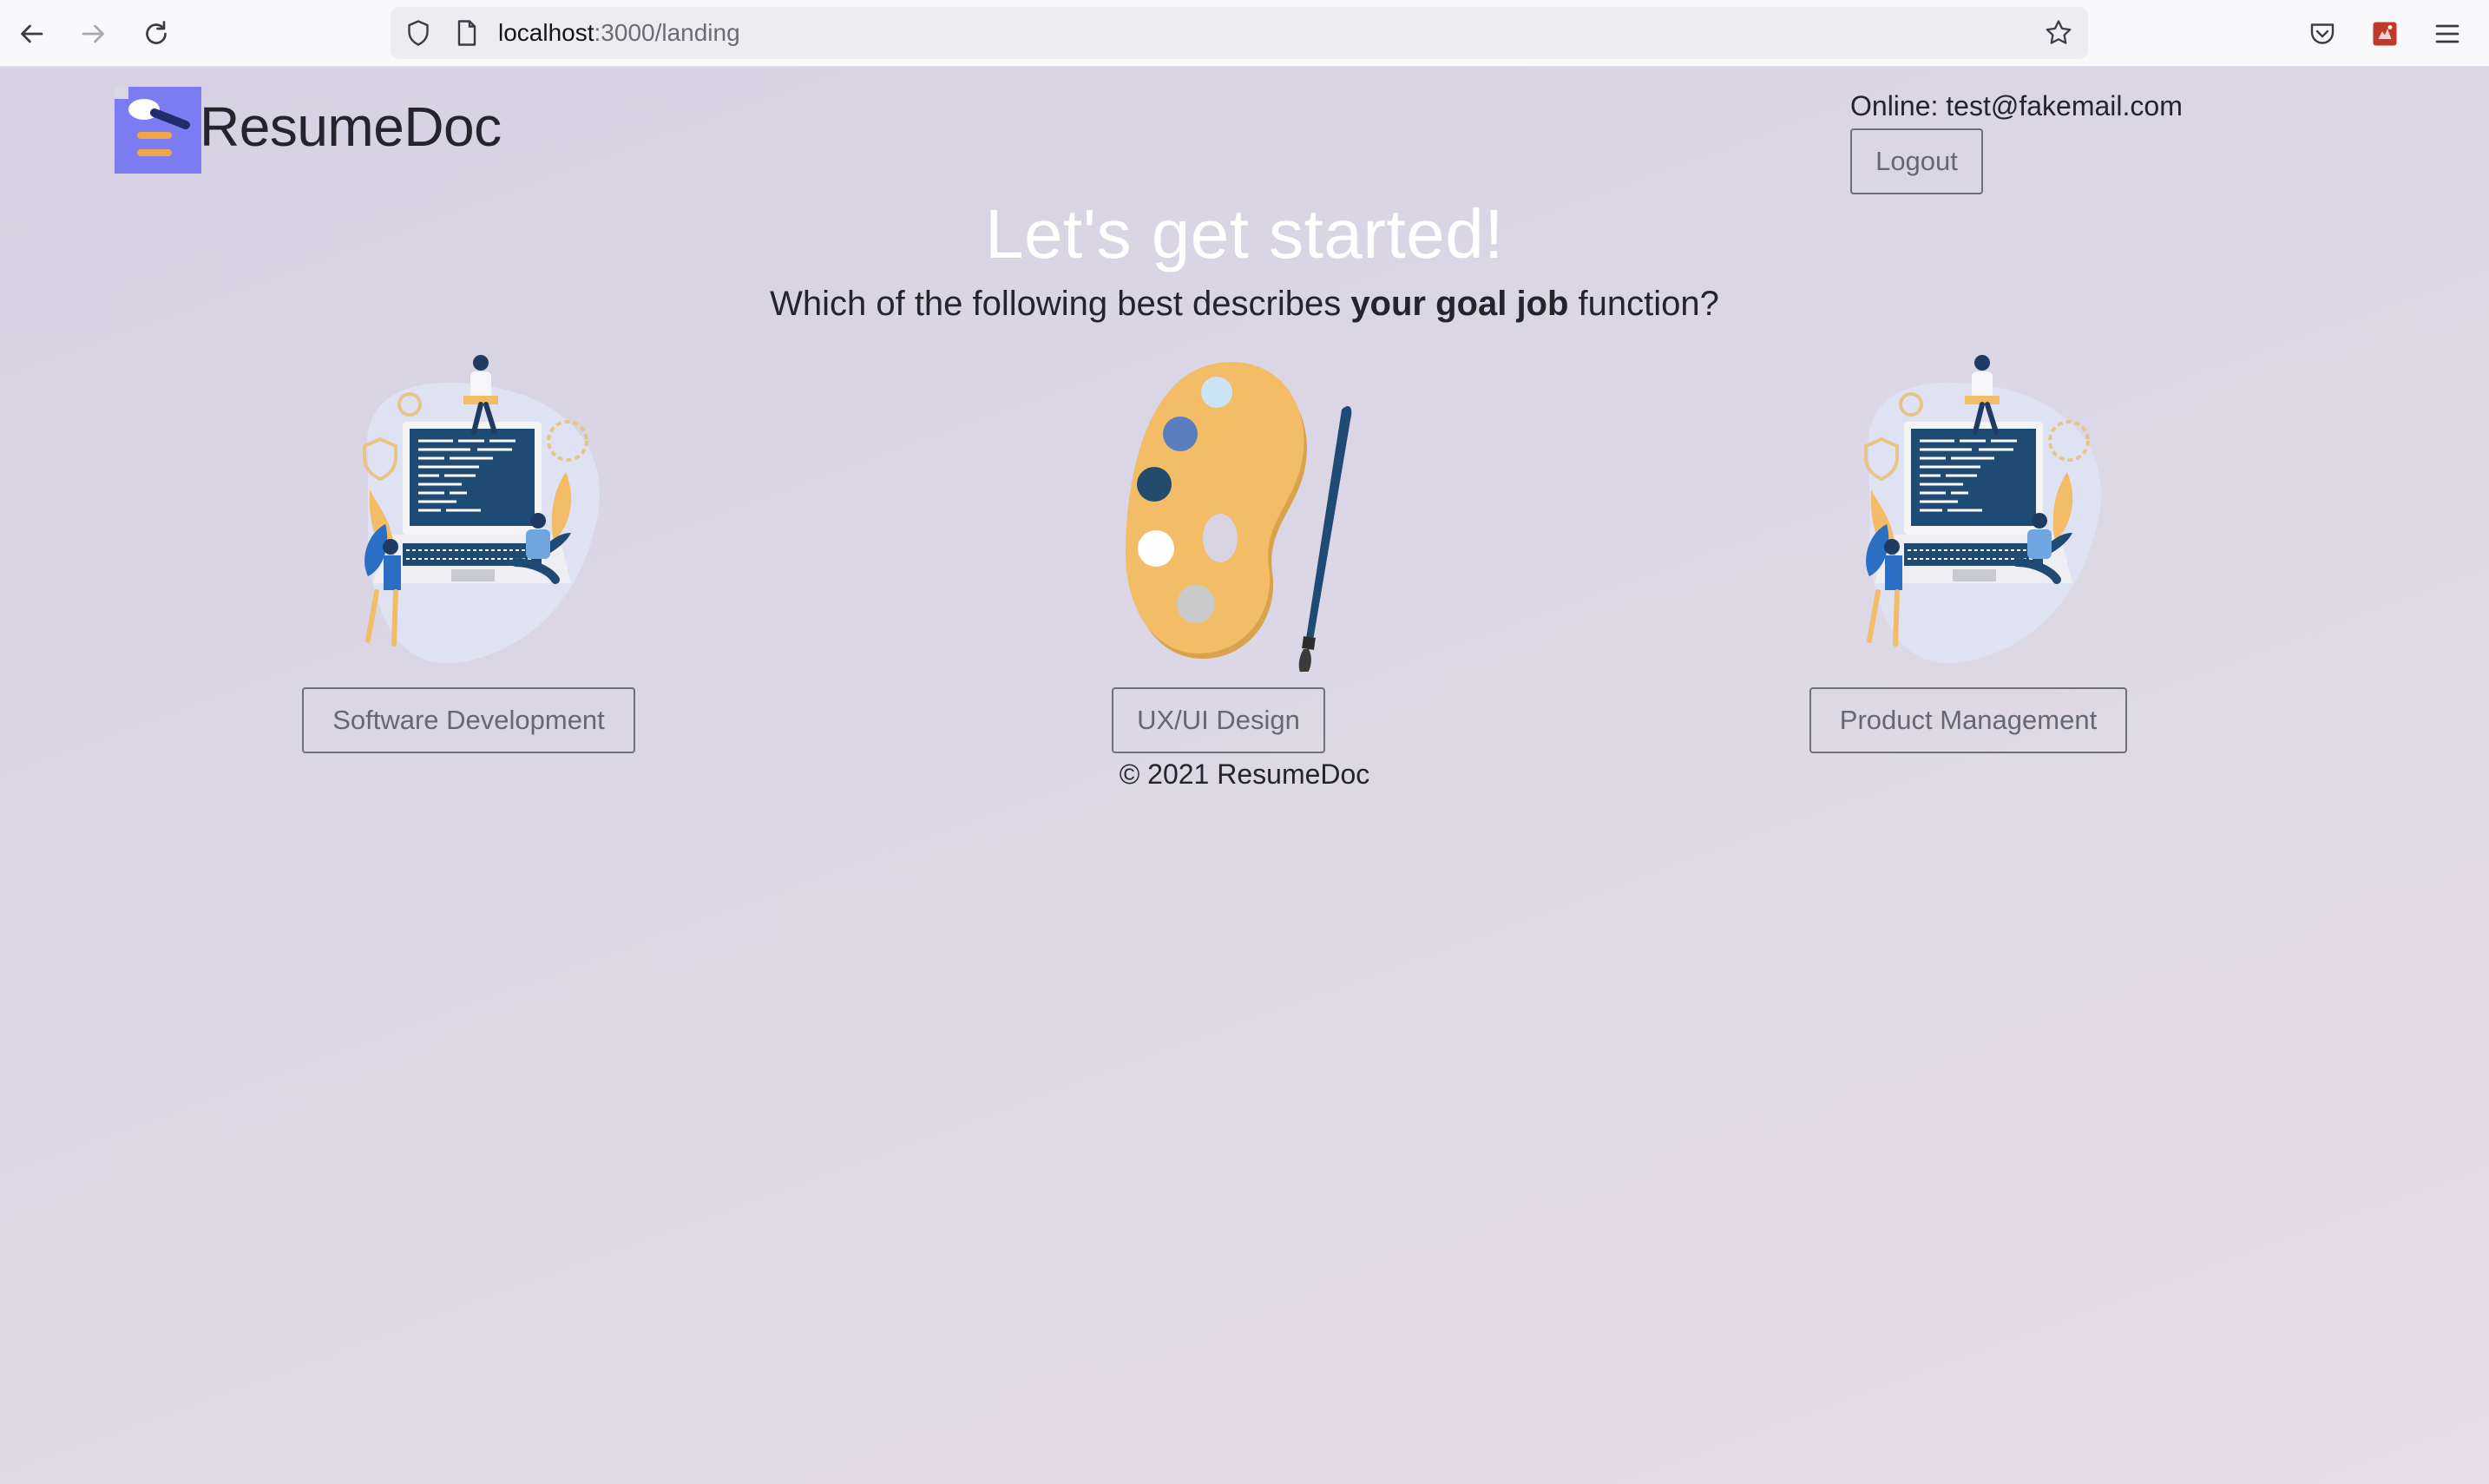 The image size is (2489, 1484). Describe the element at coordinates (1968, 720) in the screenshot. I see `product-management-button: Product Management` at that location.